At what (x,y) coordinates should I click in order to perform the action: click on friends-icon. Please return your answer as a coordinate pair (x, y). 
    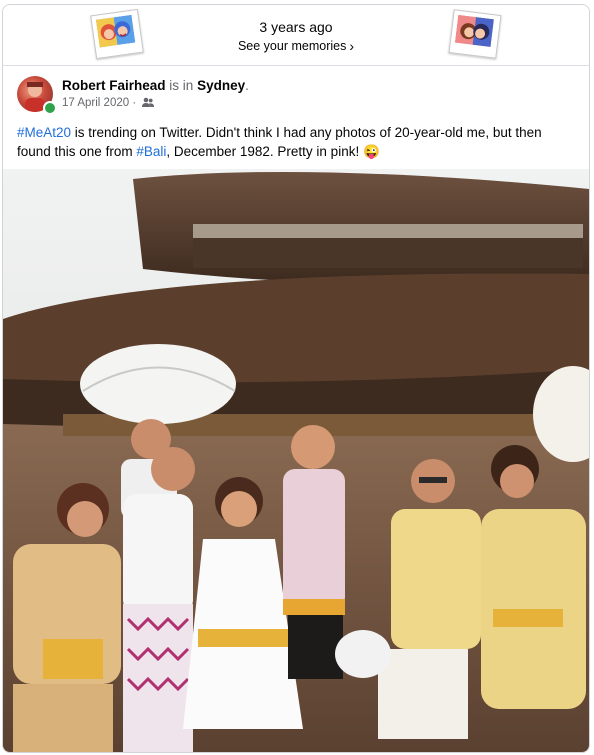
    Looking at the image, I should click on (148, 102).